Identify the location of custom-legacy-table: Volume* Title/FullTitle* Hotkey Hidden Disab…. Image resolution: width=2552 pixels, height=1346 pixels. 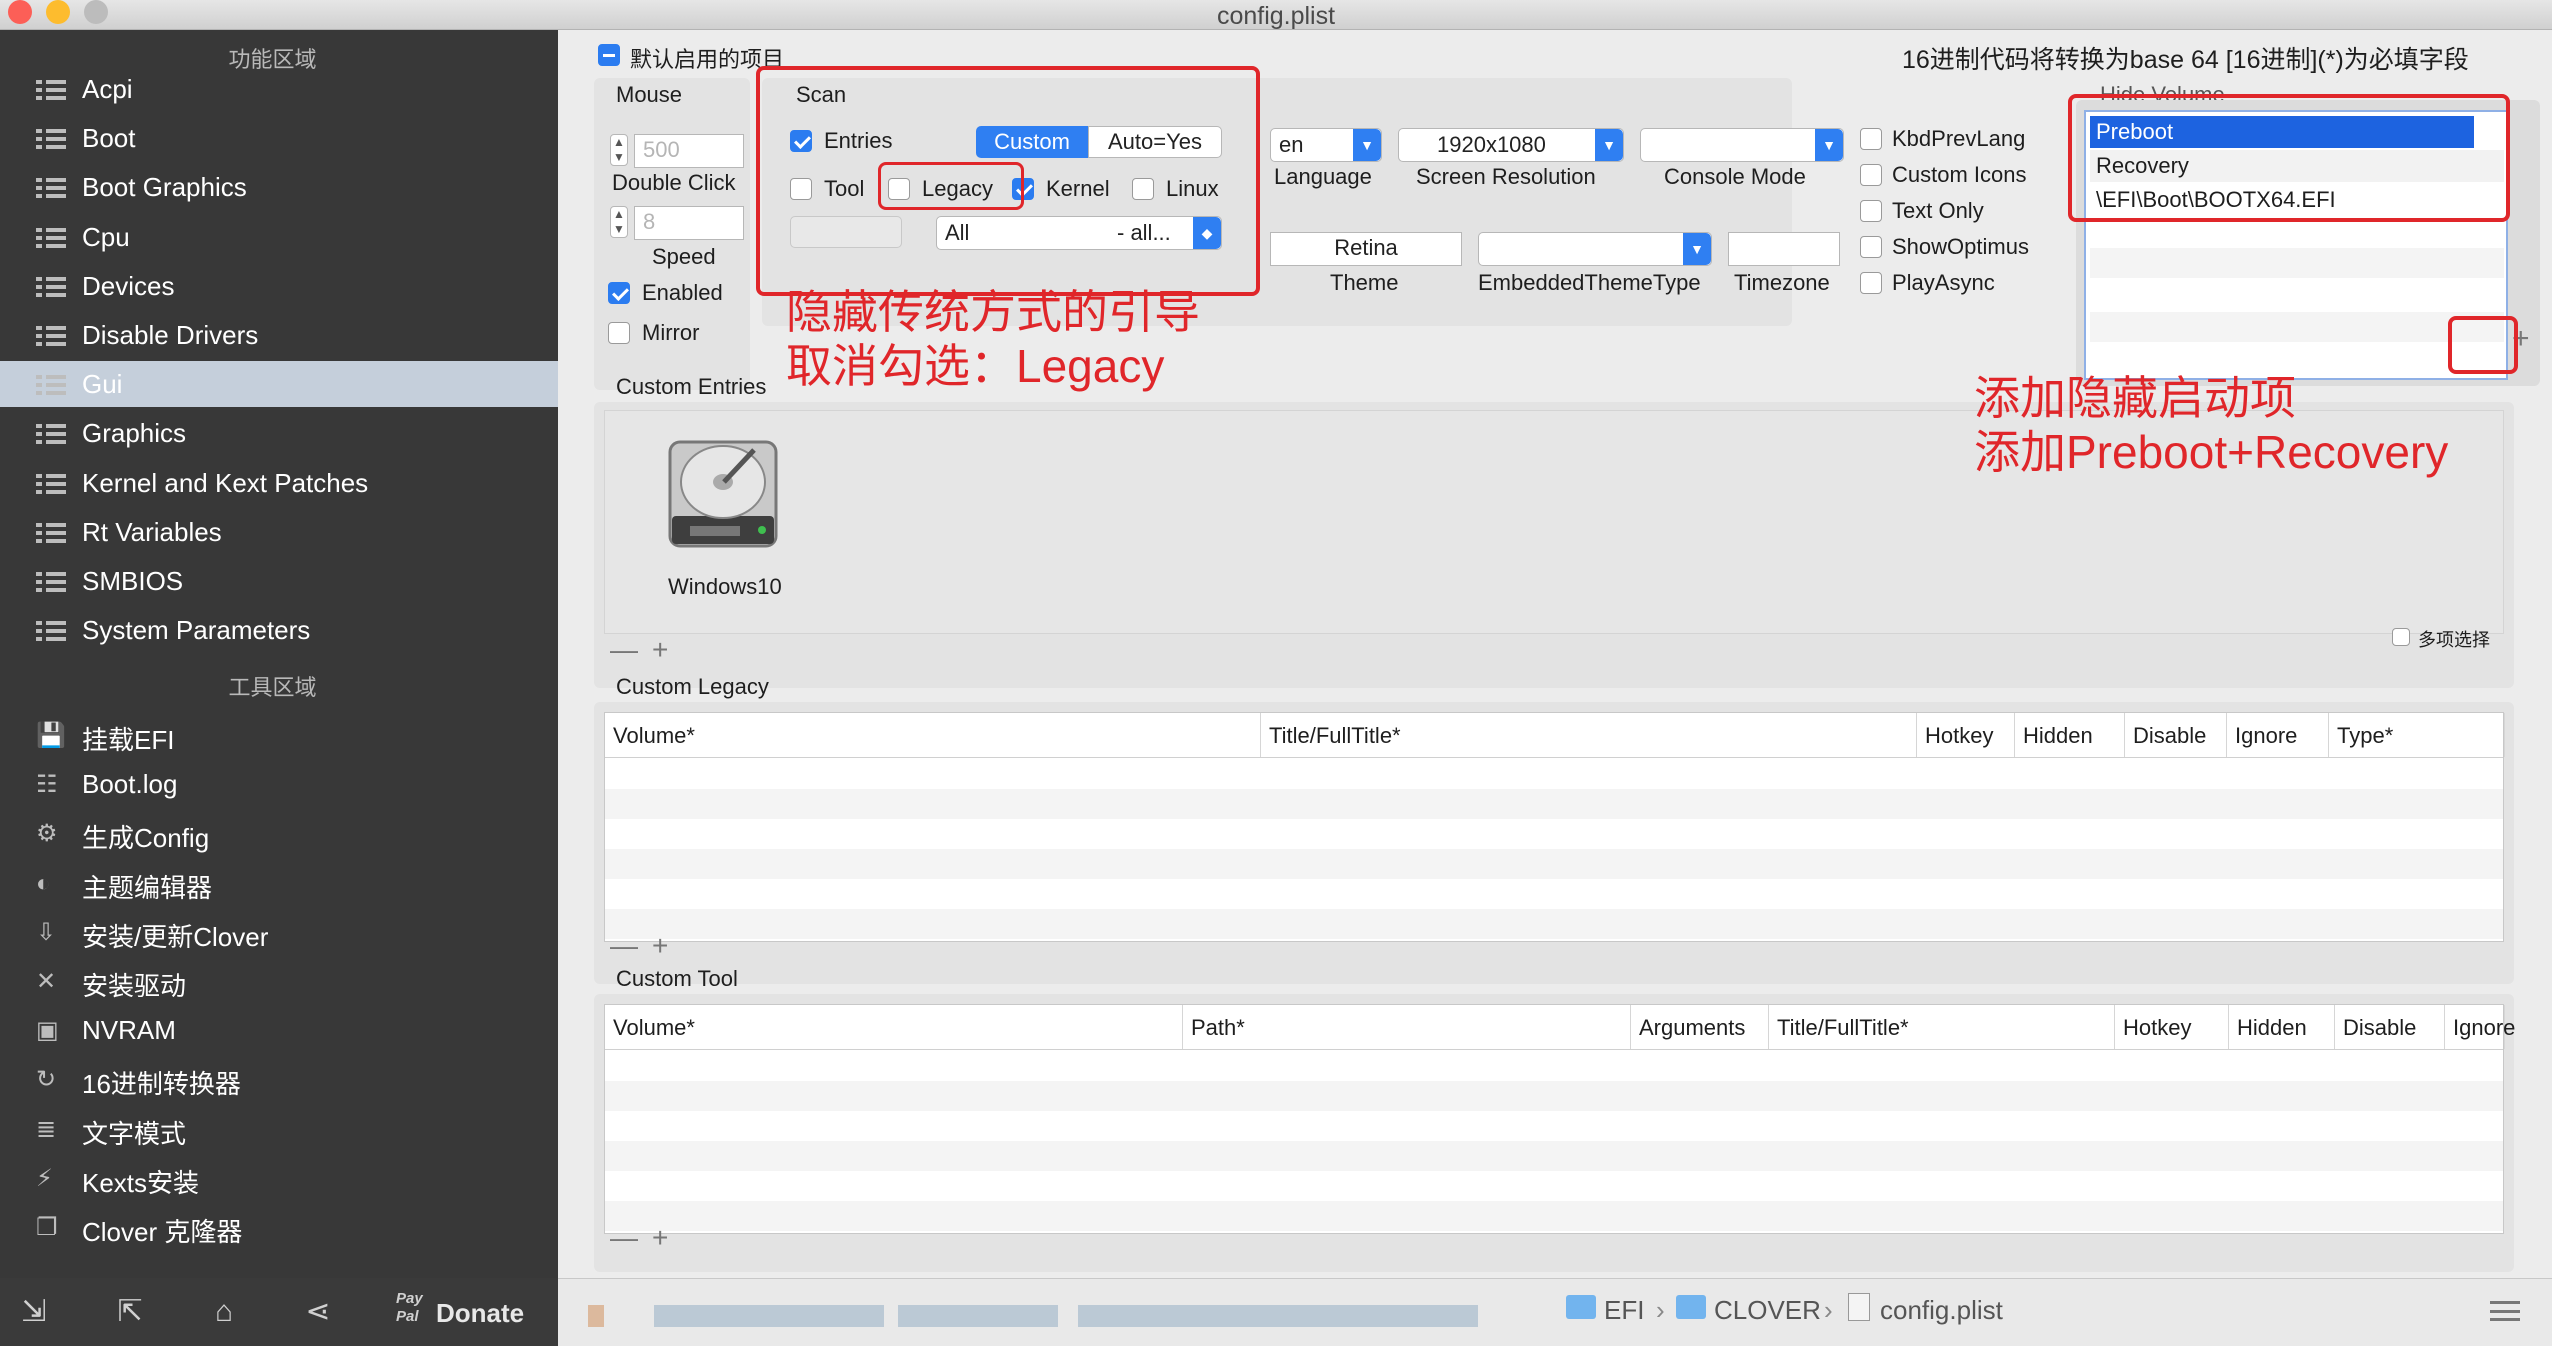
(1554, 827).